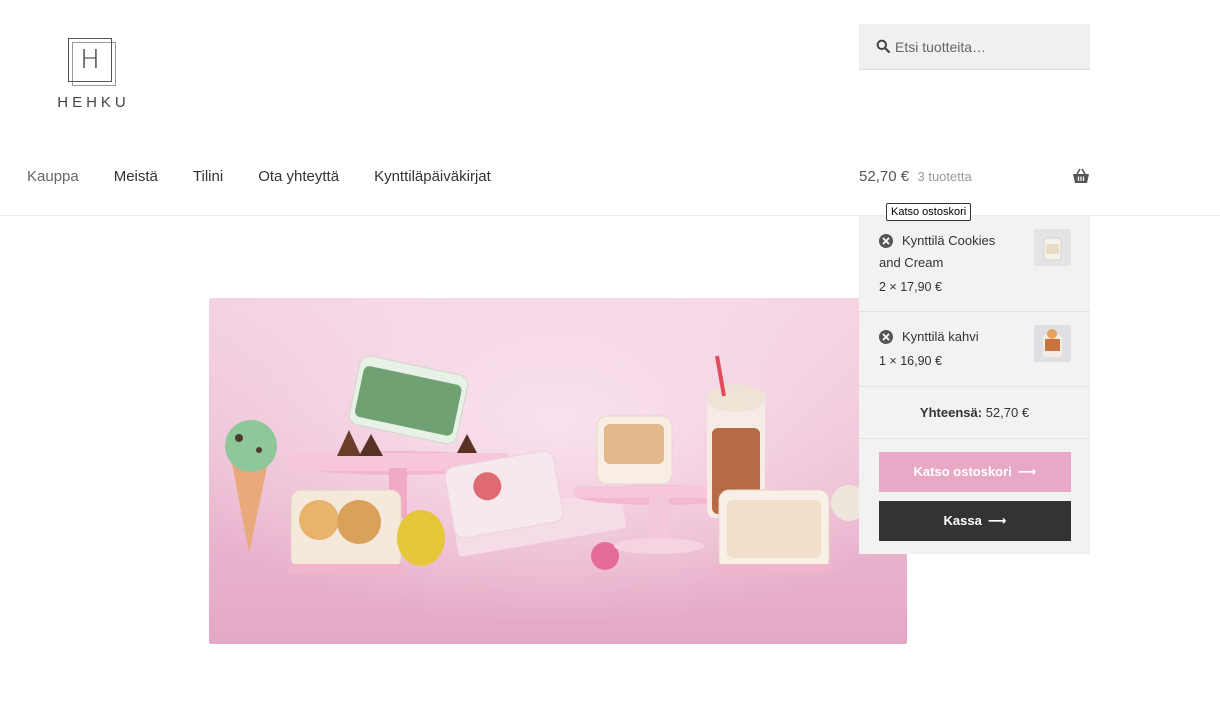 The height and width of the screenshot is (706, 1220). Describe the element at coordinates (1081, 175) in the screenshot. I see `basket-icon` at that location.